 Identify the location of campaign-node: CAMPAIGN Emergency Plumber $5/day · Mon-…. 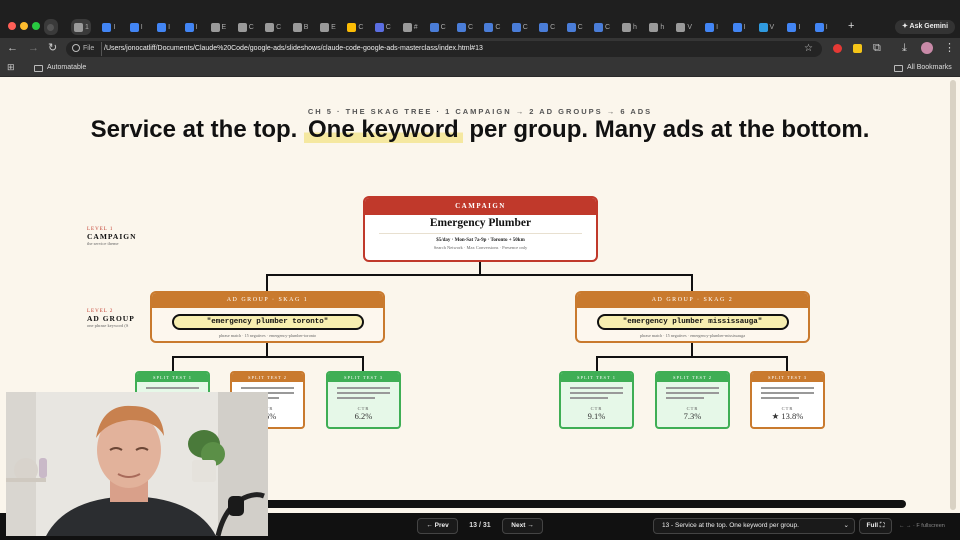
(480, 229).